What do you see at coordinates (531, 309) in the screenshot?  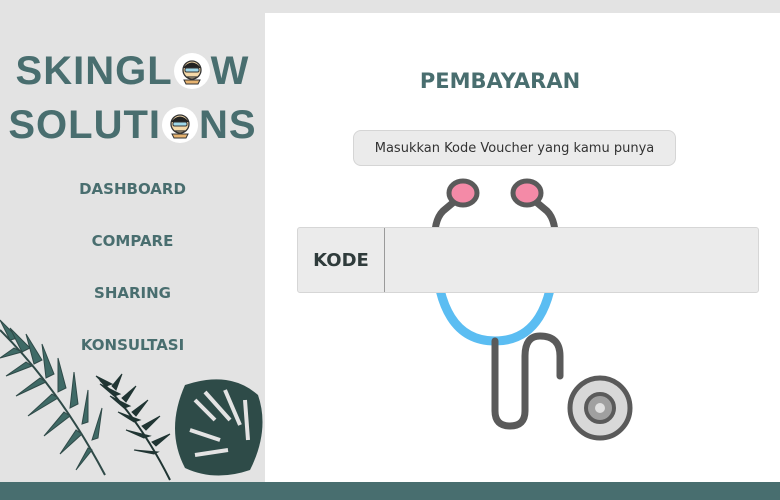 I see `stethoscope-illustration` at bounding box center [531, 309].